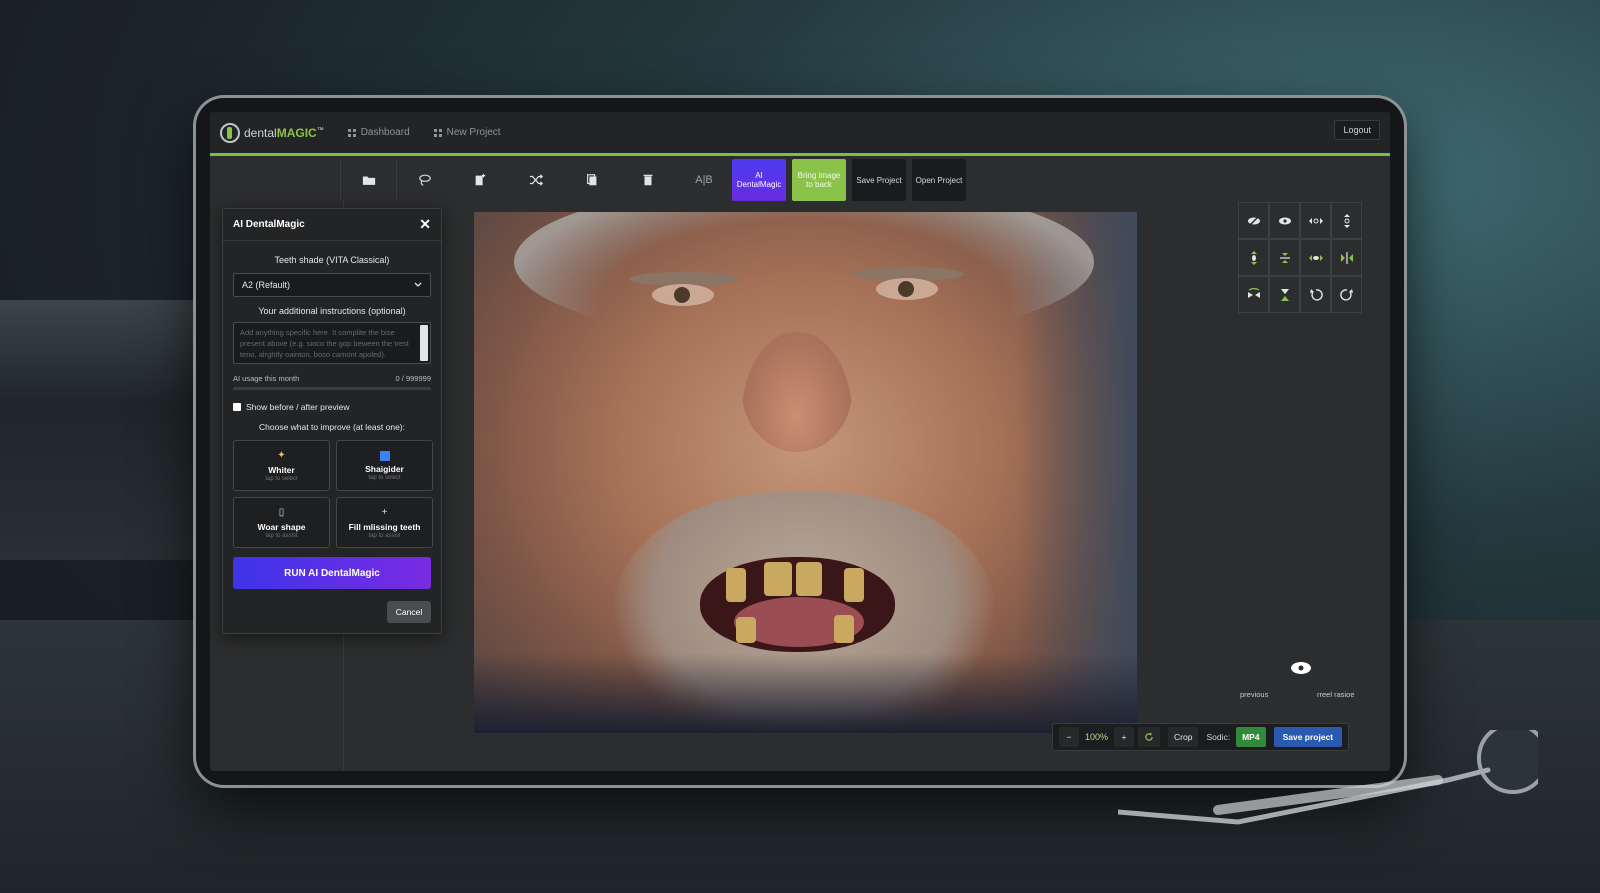  I want to click on close-icon: ✕, so click(425, 224).